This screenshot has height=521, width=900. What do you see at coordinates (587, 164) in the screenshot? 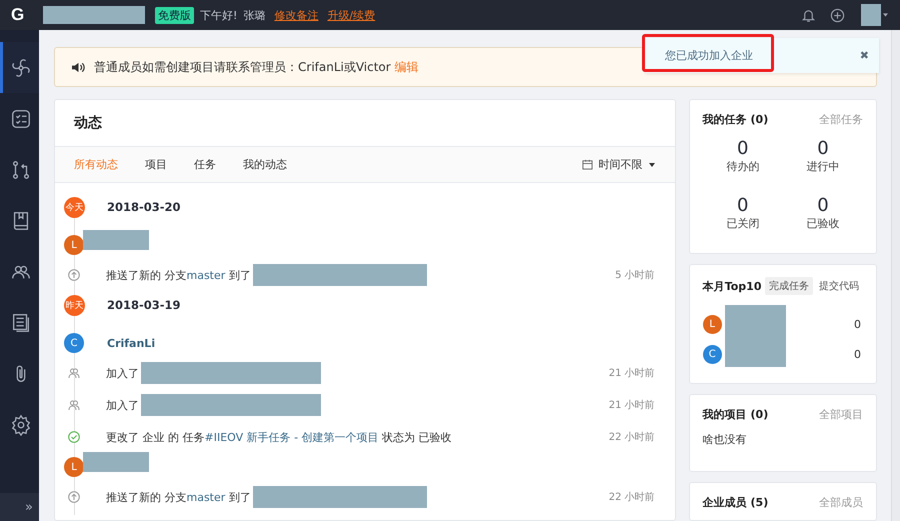
I see `calendar-icon` at bounding box center [587, 164].